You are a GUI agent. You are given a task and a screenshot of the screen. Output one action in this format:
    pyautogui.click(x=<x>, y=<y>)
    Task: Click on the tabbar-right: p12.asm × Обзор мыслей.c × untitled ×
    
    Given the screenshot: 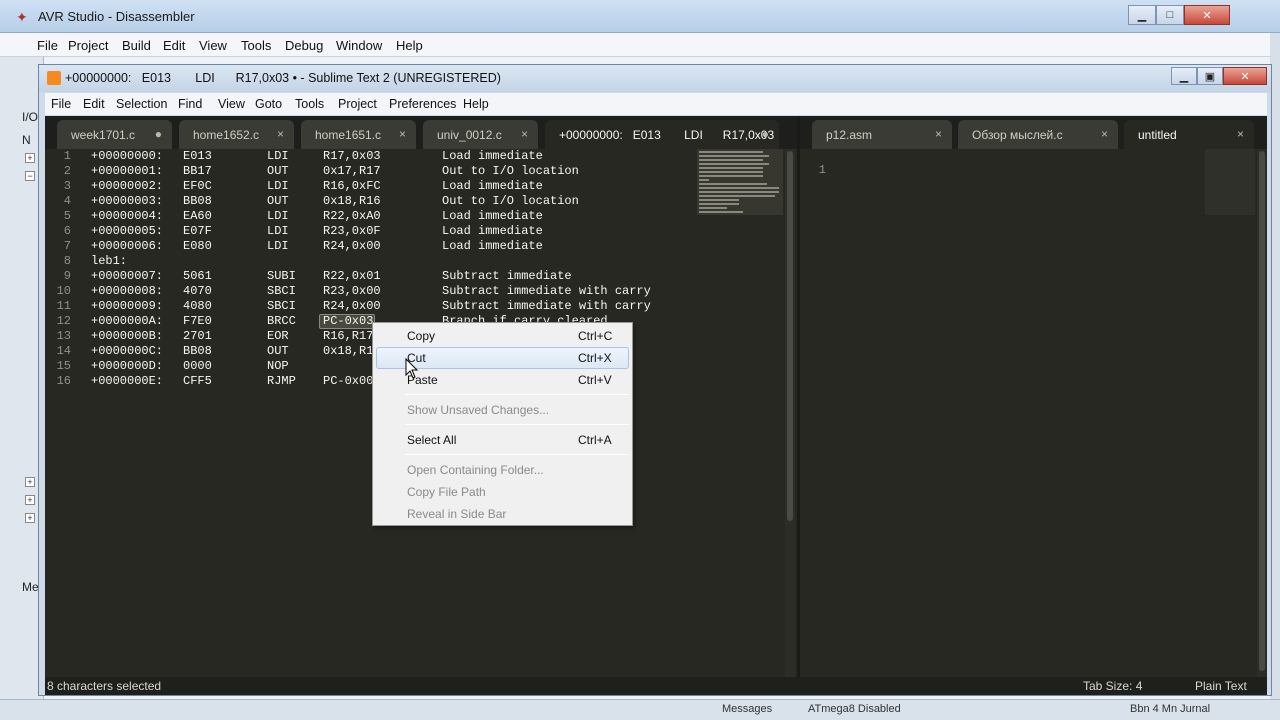 What is the action you would take?
    pyautogui.click(x=1033, y=132)
    